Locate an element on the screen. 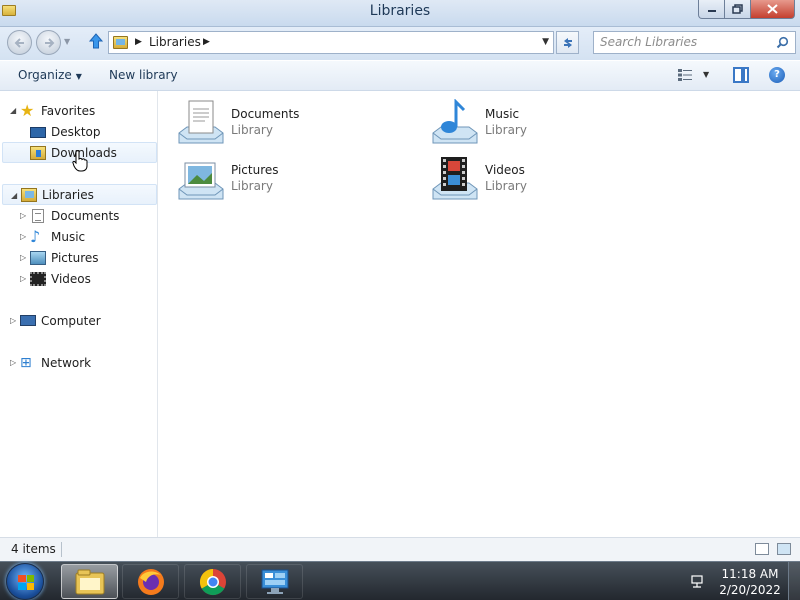  title-bar: Libraries is located at coordinates (400, 13).